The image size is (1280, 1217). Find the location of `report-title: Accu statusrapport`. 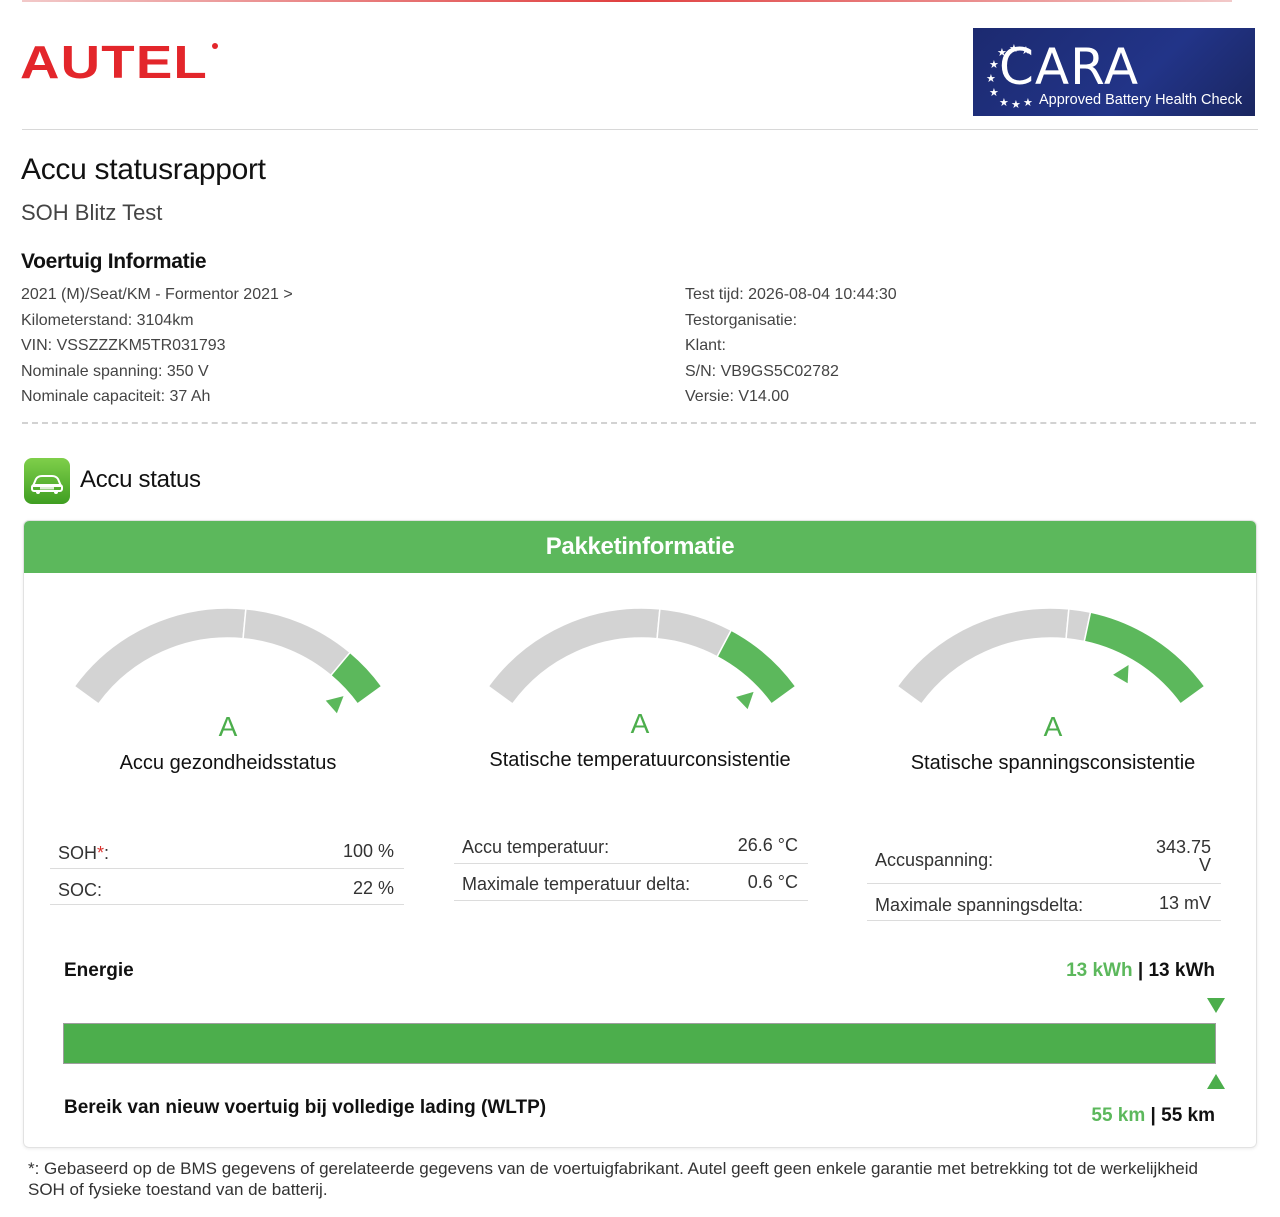

report-title: Accu statusrapport is located at coordinates (143, 169).